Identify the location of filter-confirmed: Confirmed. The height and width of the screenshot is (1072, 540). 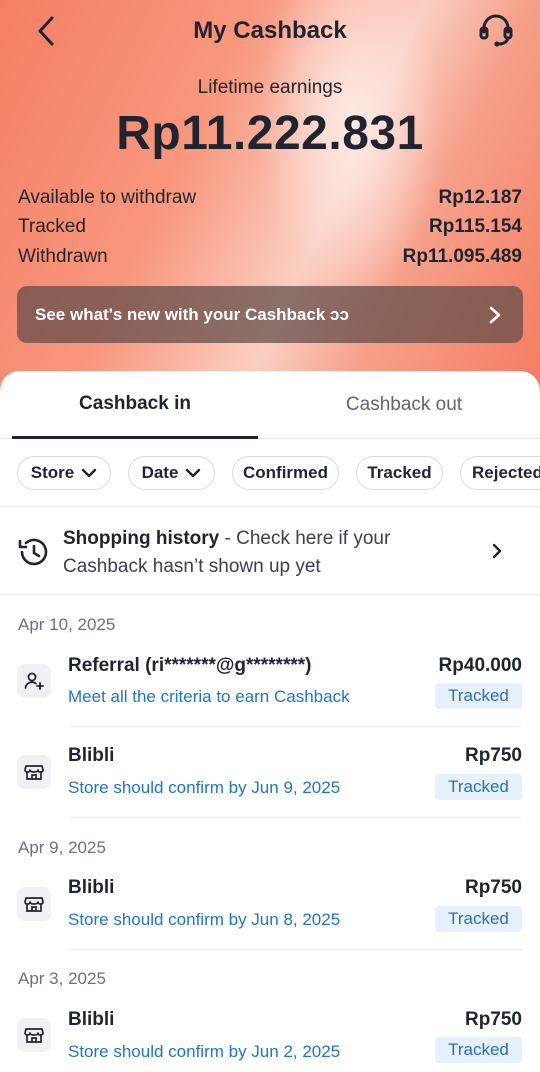
(285, 473).